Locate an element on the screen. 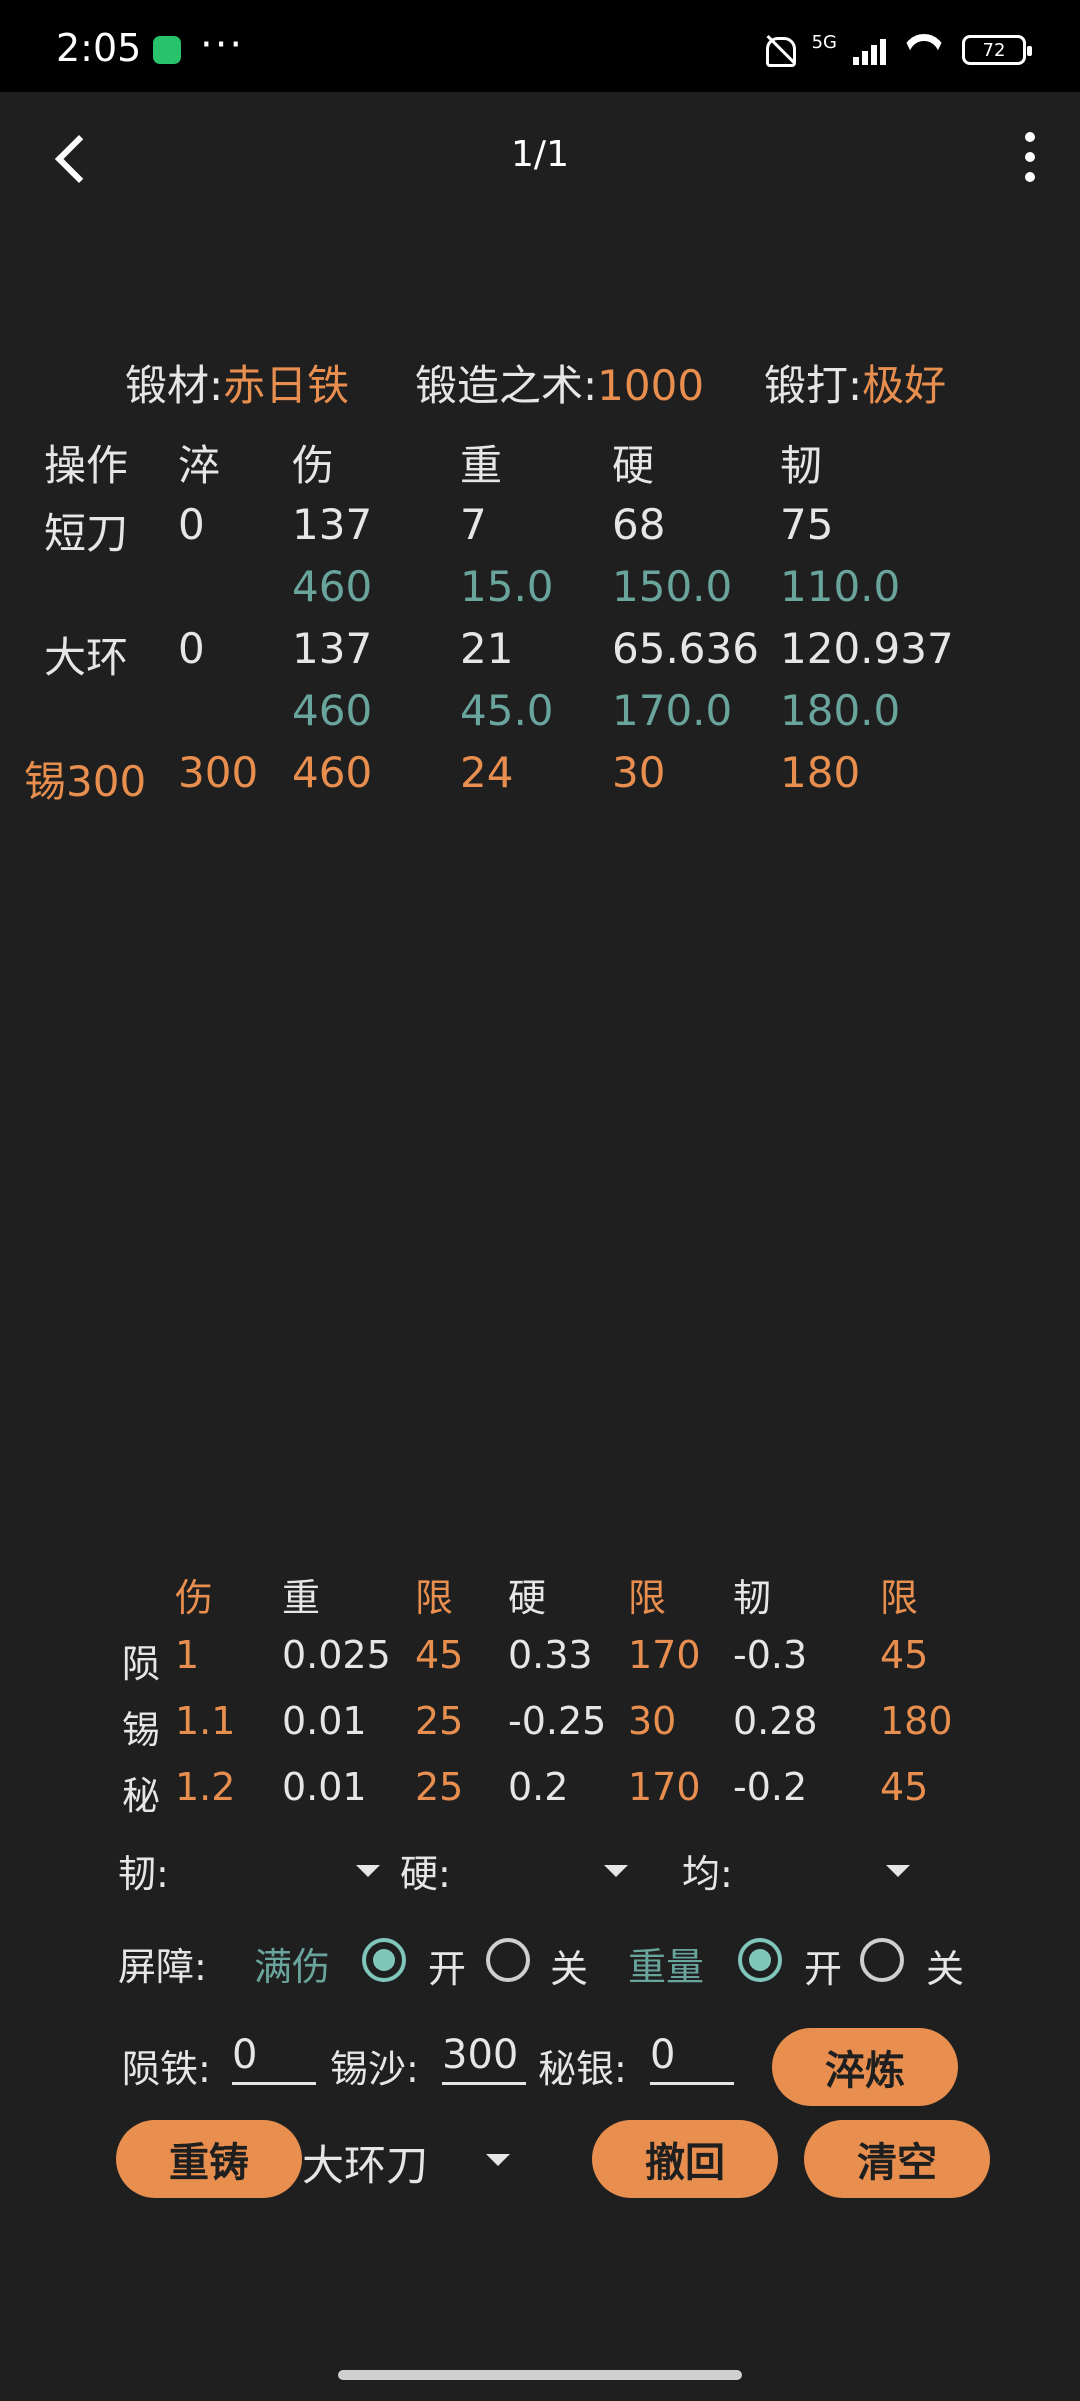 Image resolution: width=1080 pixels, height=2401 pixels. coef-col-zhong: 重 is located at coordinates (301, 1598).